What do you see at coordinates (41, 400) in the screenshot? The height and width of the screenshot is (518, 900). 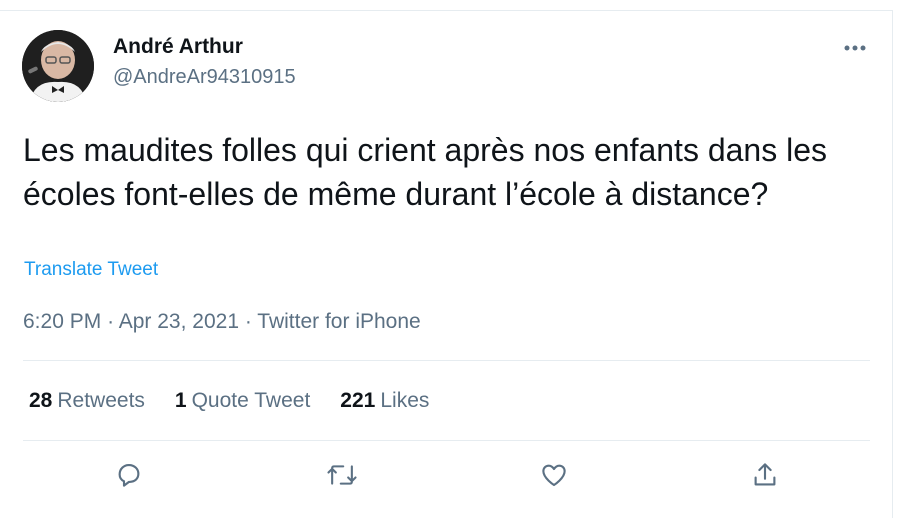 I see `retweets-count: 28` at bounding box center [41, 400].